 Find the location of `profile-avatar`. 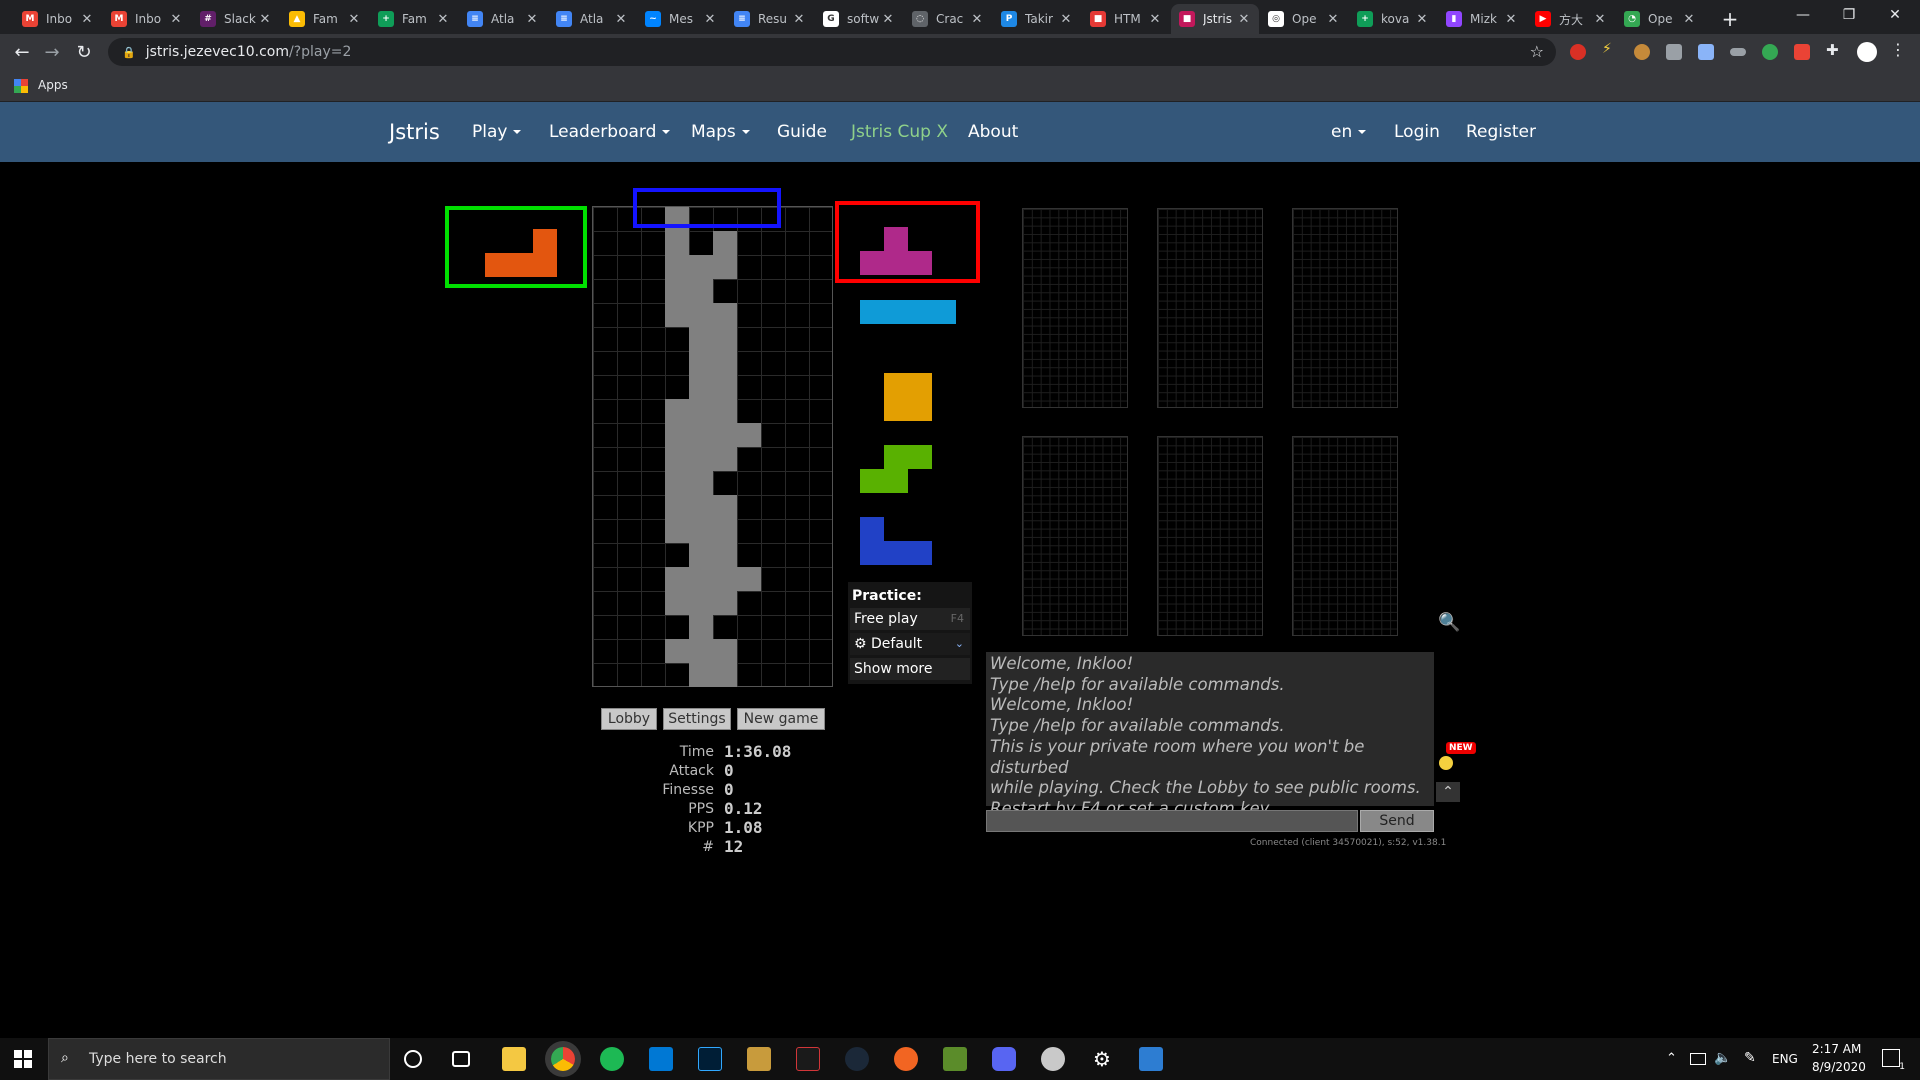

profile-avatar is located at coordinates (1867, 52).